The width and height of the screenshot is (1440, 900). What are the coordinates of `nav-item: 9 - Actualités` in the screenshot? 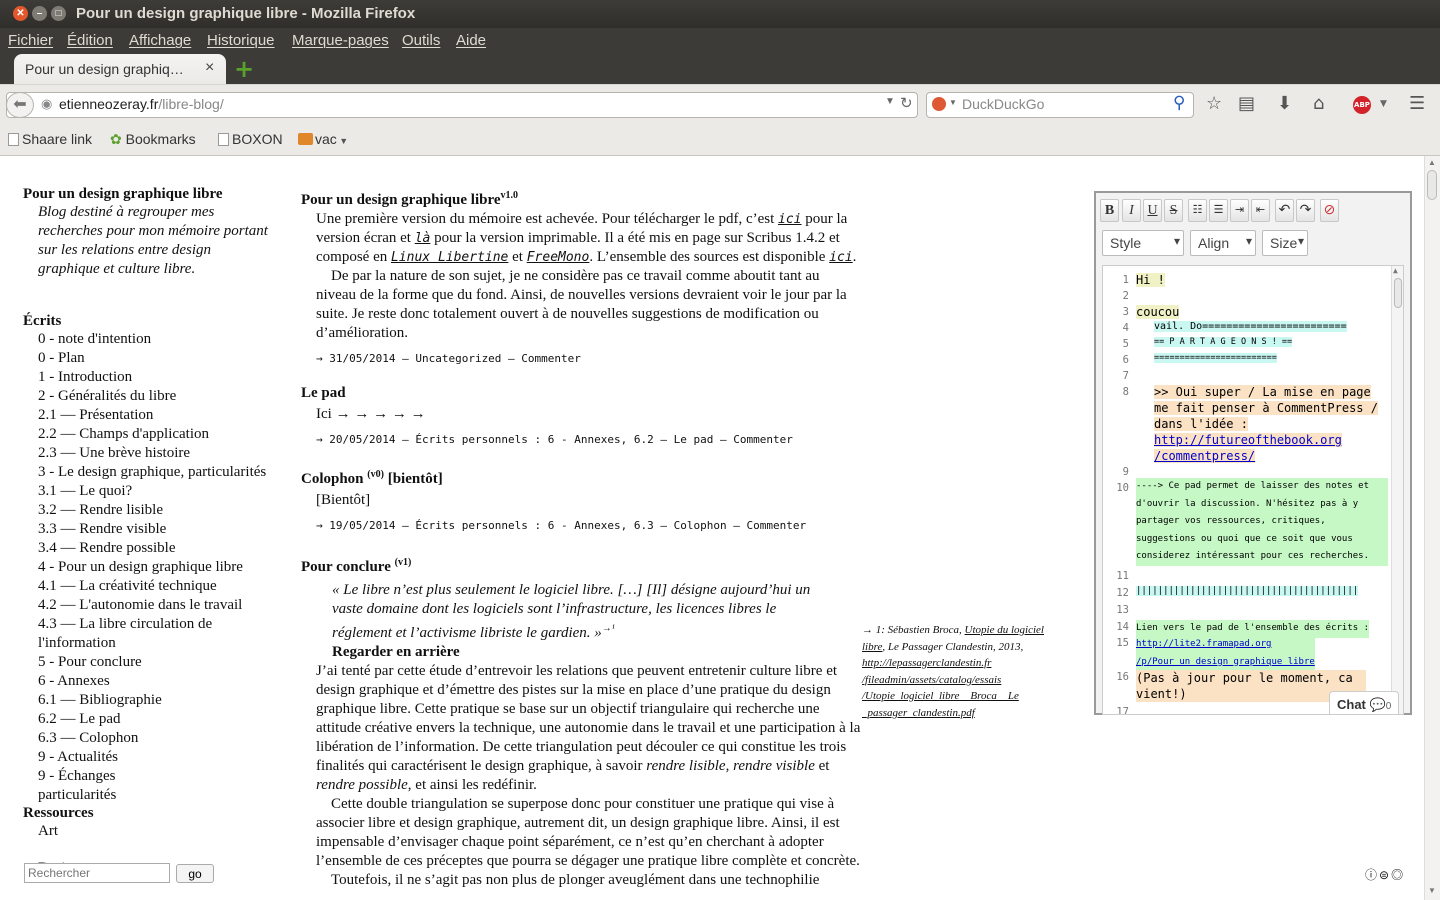 It's located at (148, 757).